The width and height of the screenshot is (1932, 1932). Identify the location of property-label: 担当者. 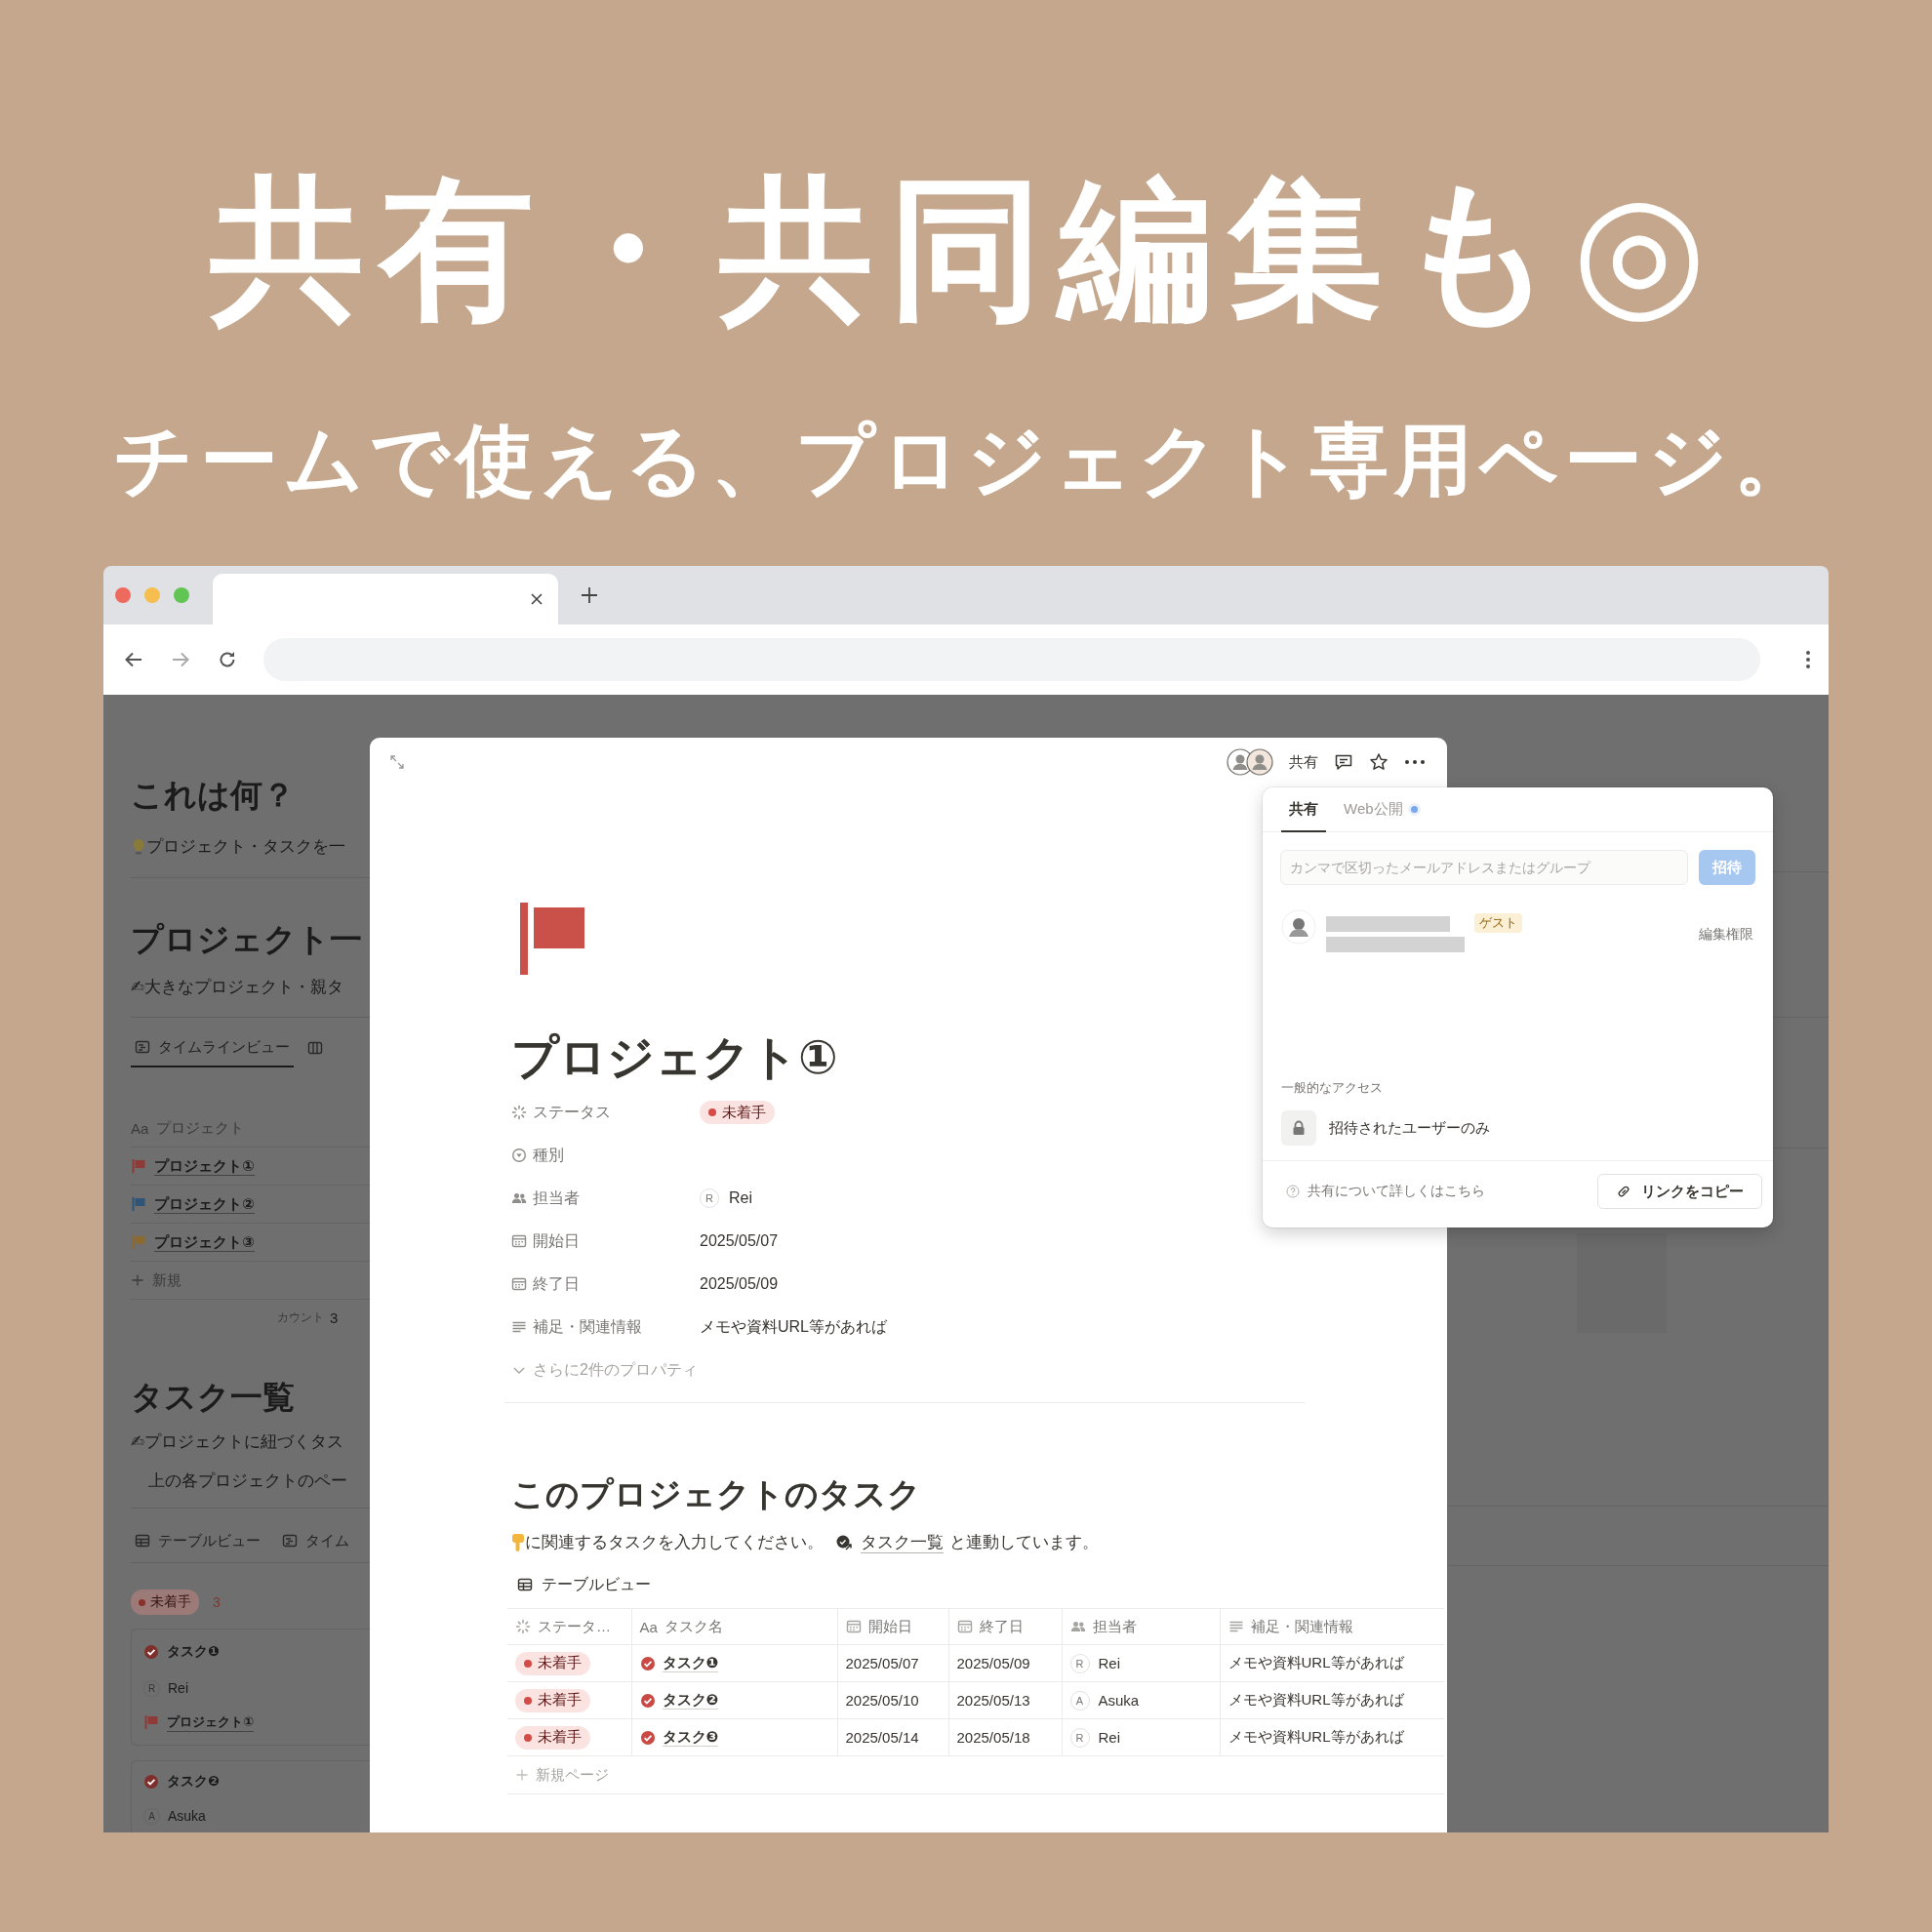
(556, 1197).